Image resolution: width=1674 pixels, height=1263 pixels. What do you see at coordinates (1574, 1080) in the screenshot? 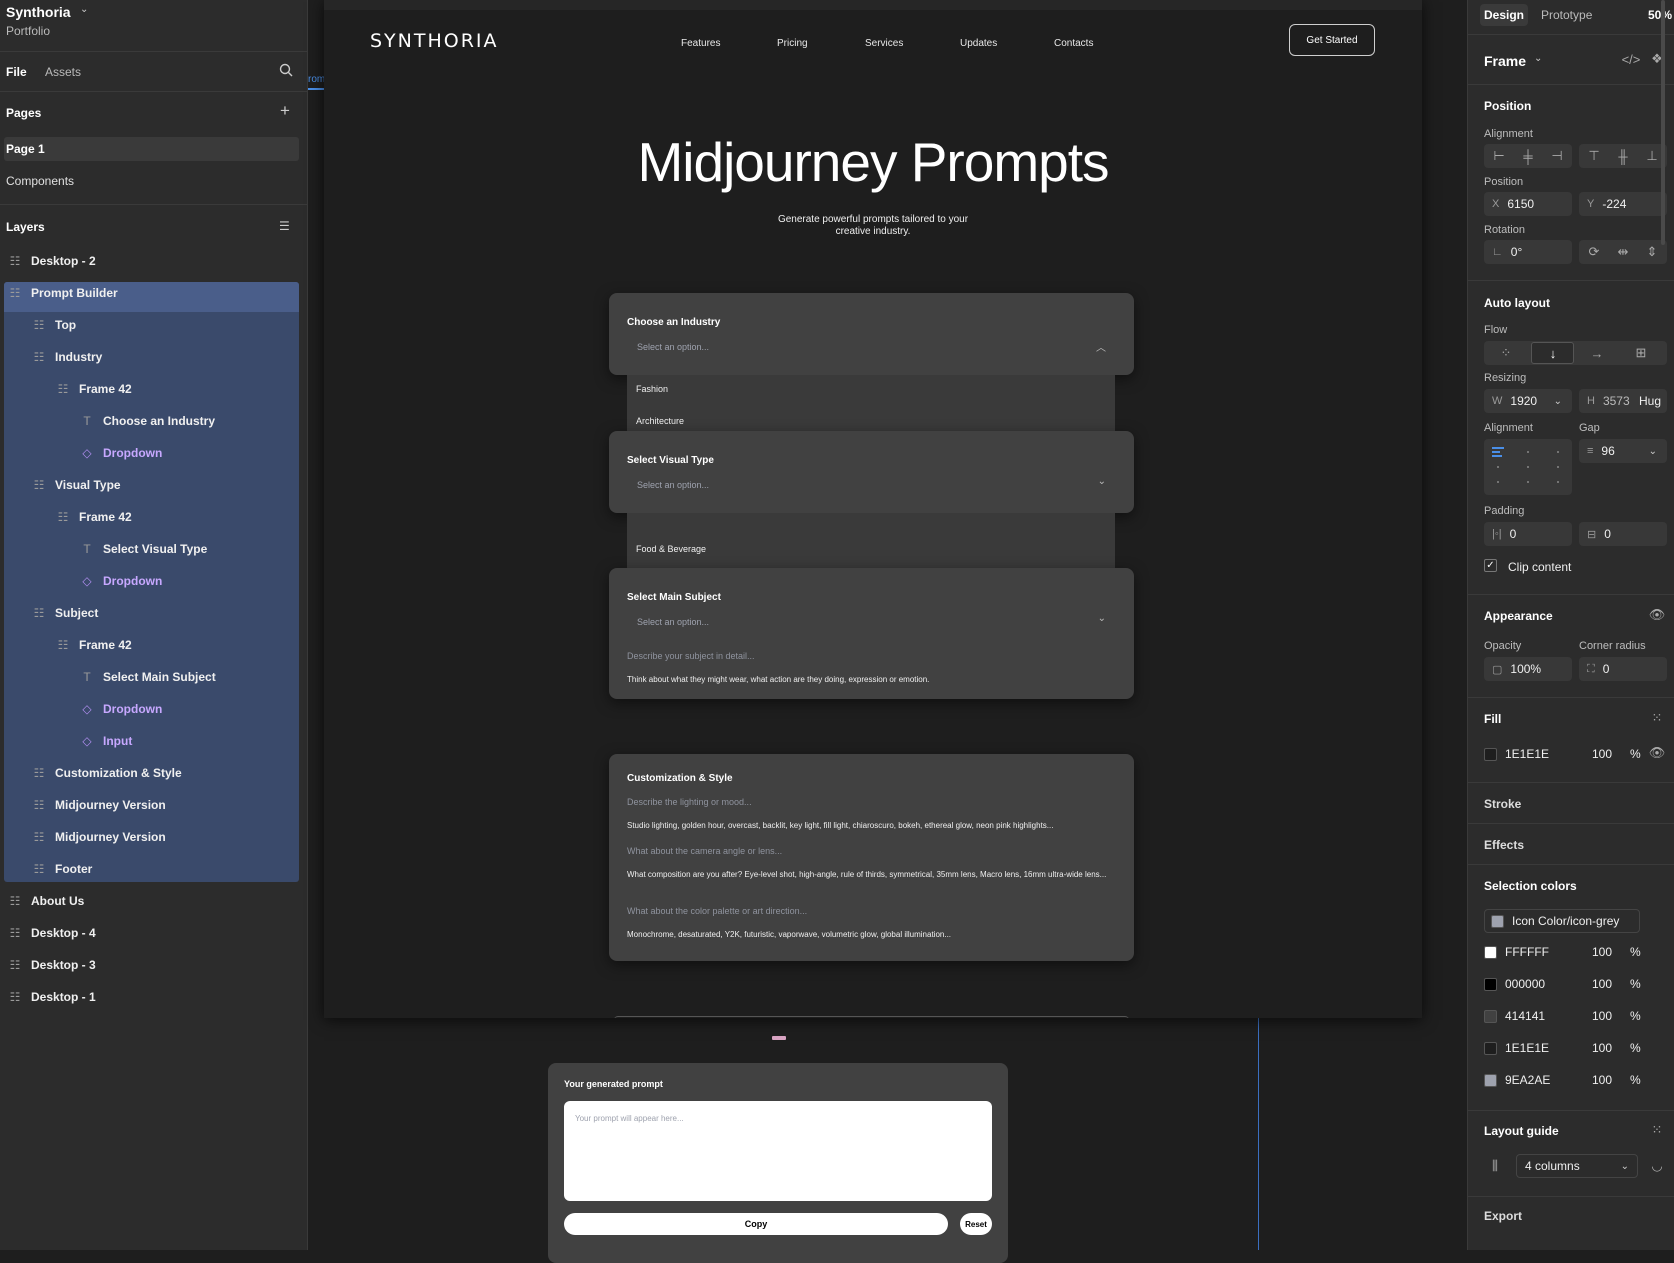
I see `selection-color-row: 9EA2AE 100%` at bounding box center [1574, 1080].